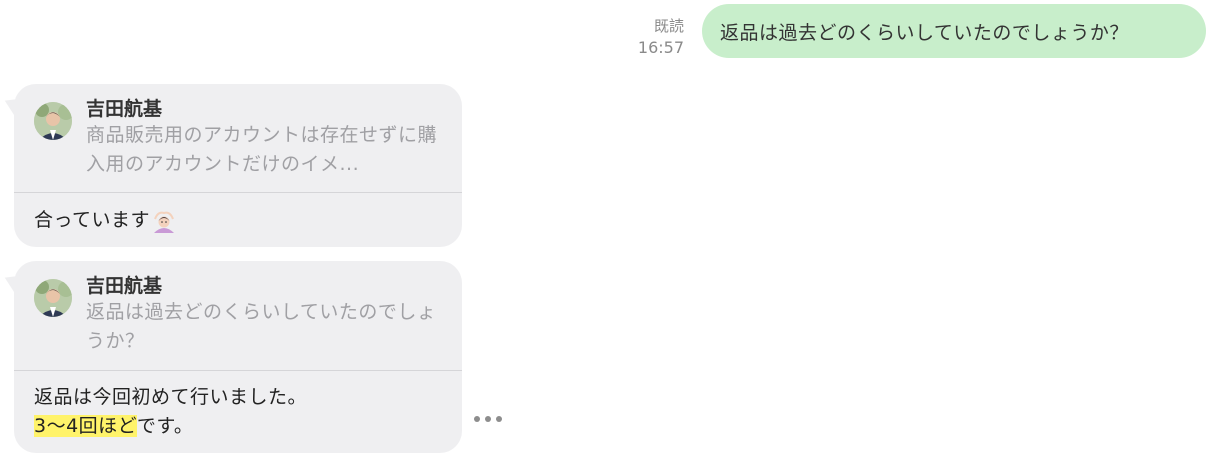 The height and width of the screenshot is (468, 1218). I want to click on reply-text: 返品は今回初めて行いました。 3〜4回ほどです。, so click(241, 412).